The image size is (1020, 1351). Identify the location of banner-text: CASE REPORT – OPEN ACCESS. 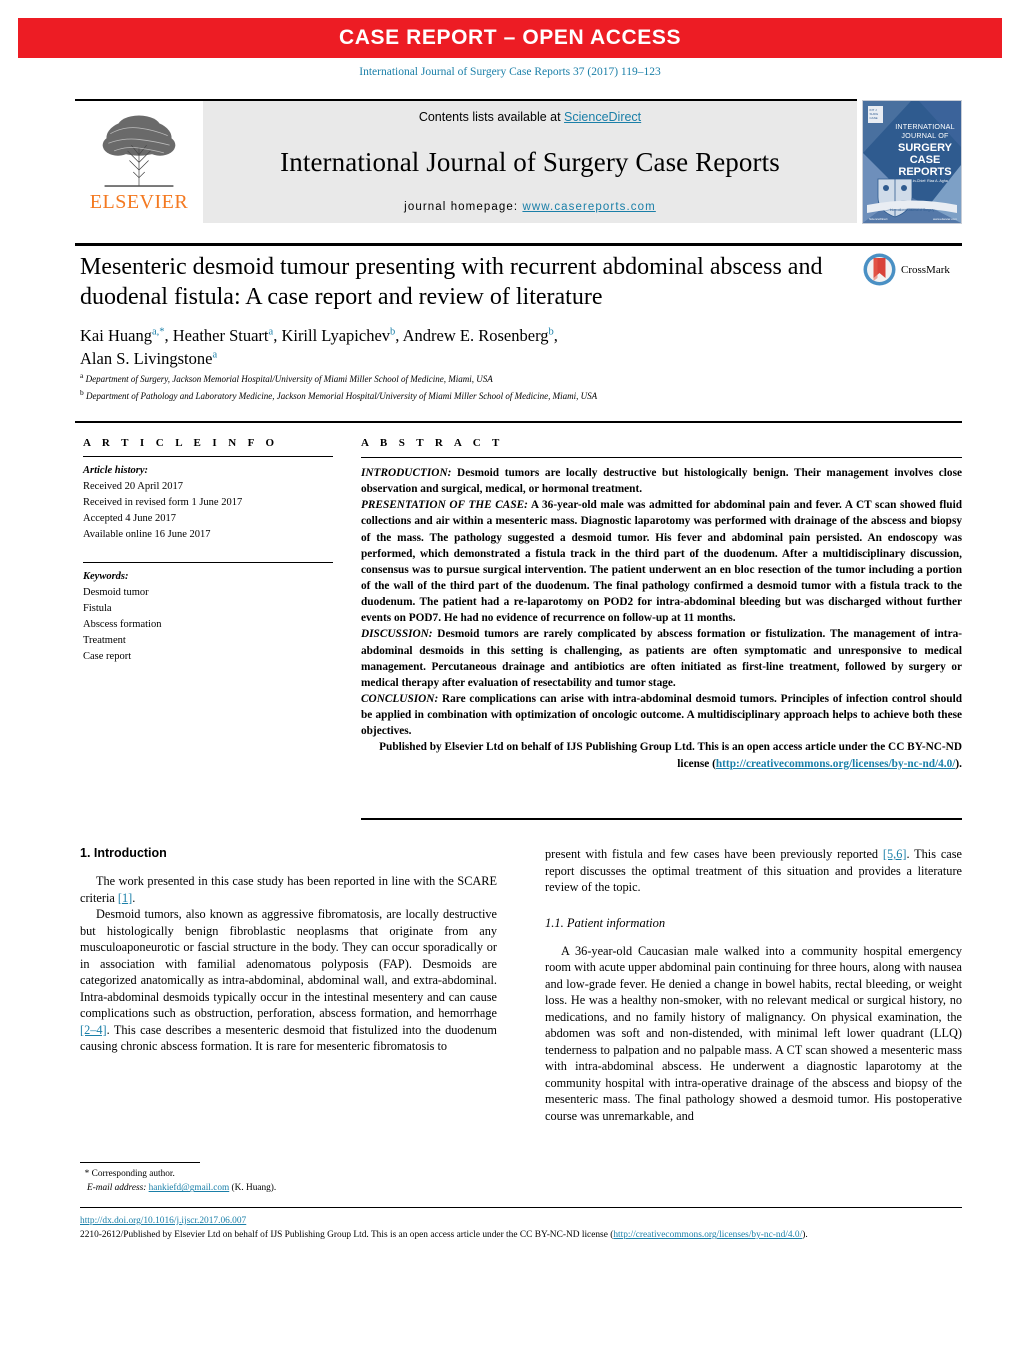
(510, 37).